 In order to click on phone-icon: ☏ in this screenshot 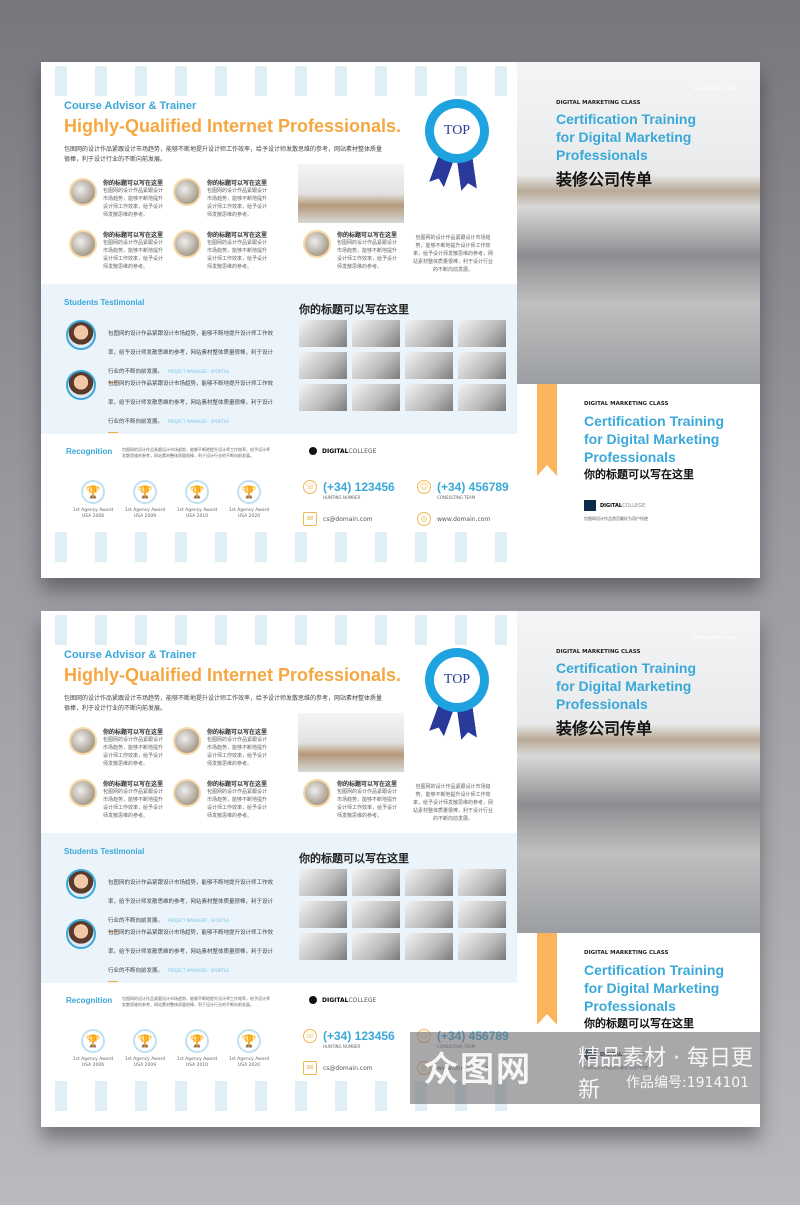, I will do `click(310, 1036)`.